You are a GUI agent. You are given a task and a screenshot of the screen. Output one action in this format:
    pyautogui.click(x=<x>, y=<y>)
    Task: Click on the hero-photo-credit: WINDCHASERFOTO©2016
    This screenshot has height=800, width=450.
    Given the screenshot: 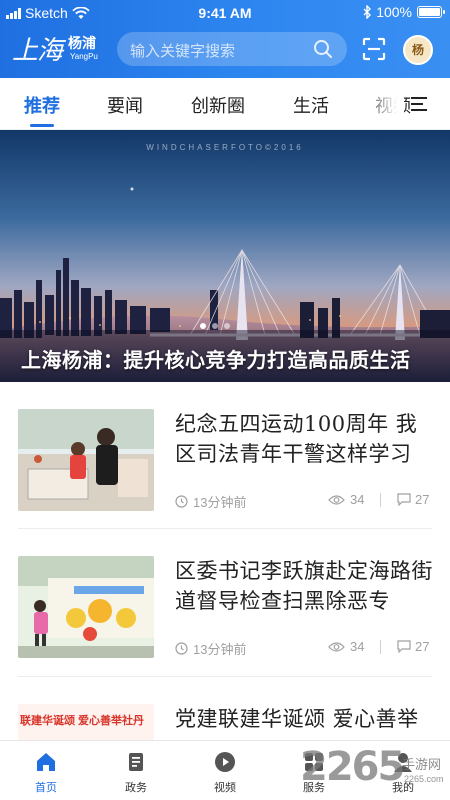 What is the action you would take?
    pyautogui.click(x=225, y=147)
    